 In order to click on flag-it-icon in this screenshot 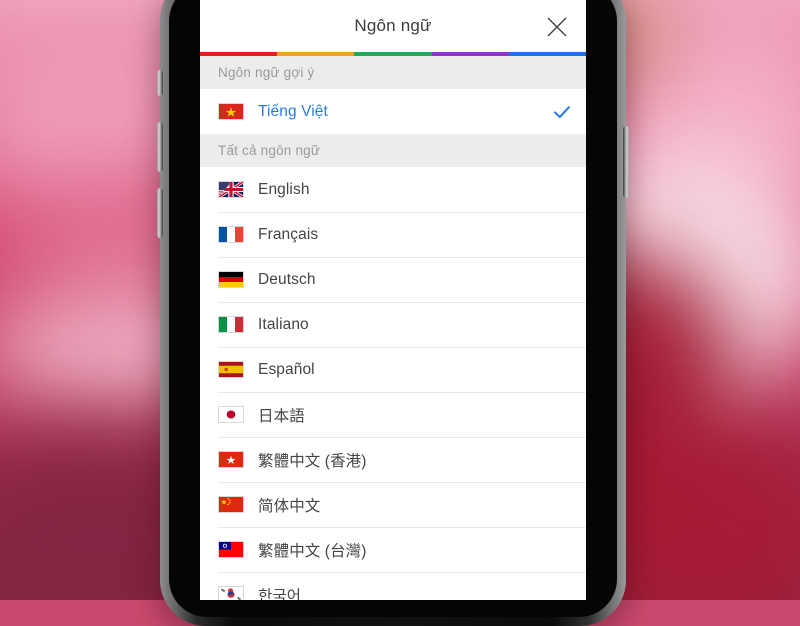, I will do `click(231, 324)`.